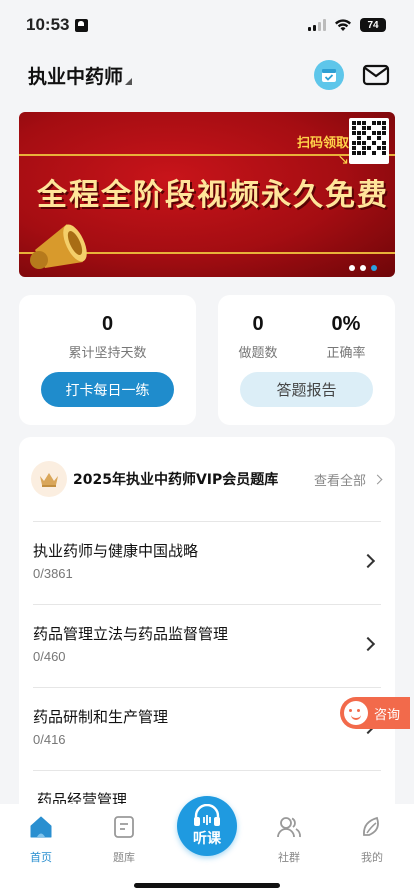 The image size is (414, 896). I want to click on community-icon, so click(289, 827).